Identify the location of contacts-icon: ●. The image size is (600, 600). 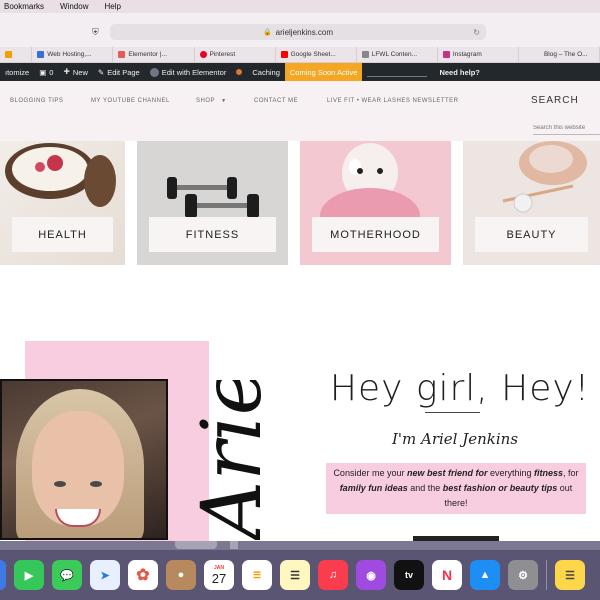
(181, 575).